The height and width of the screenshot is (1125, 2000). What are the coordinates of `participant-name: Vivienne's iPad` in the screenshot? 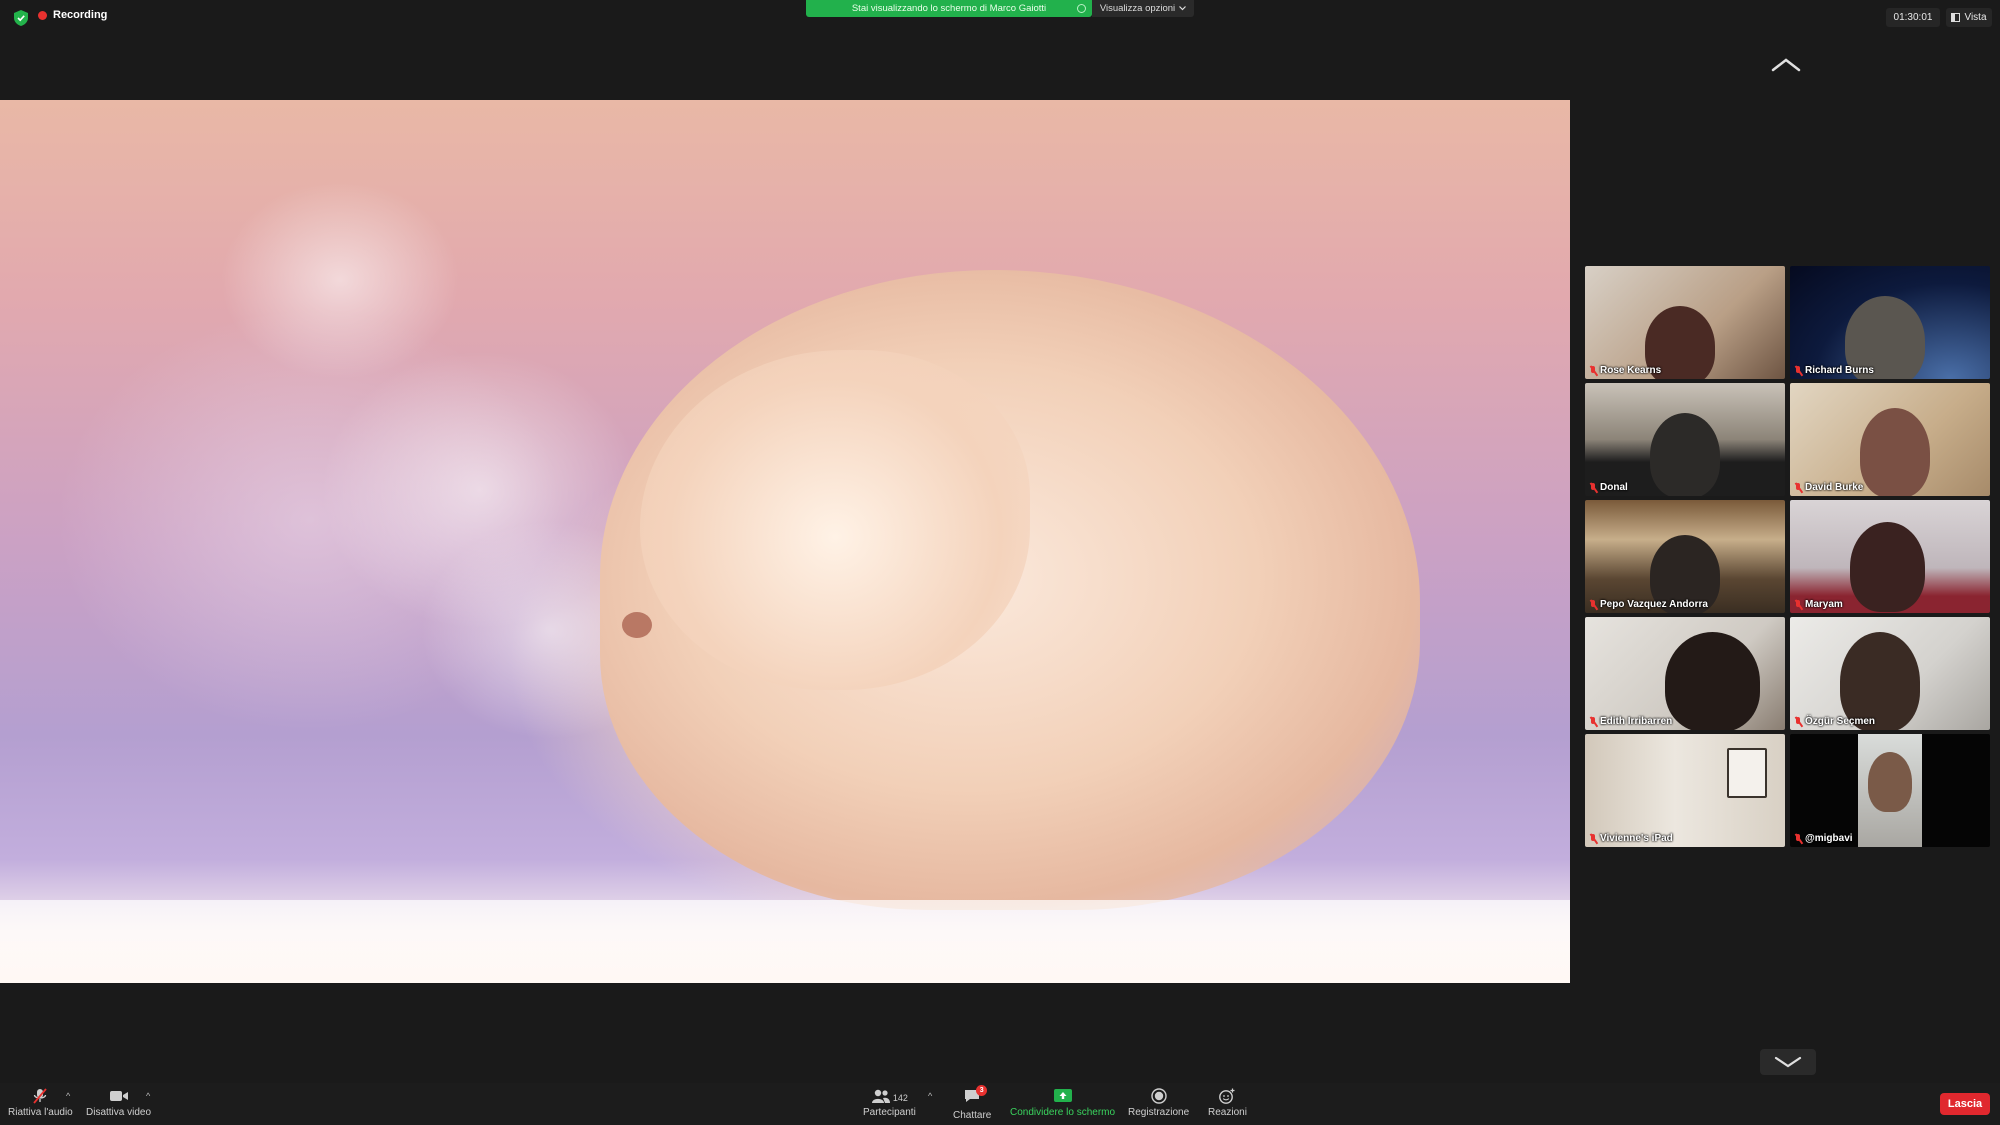 It's located at (1636, 838).